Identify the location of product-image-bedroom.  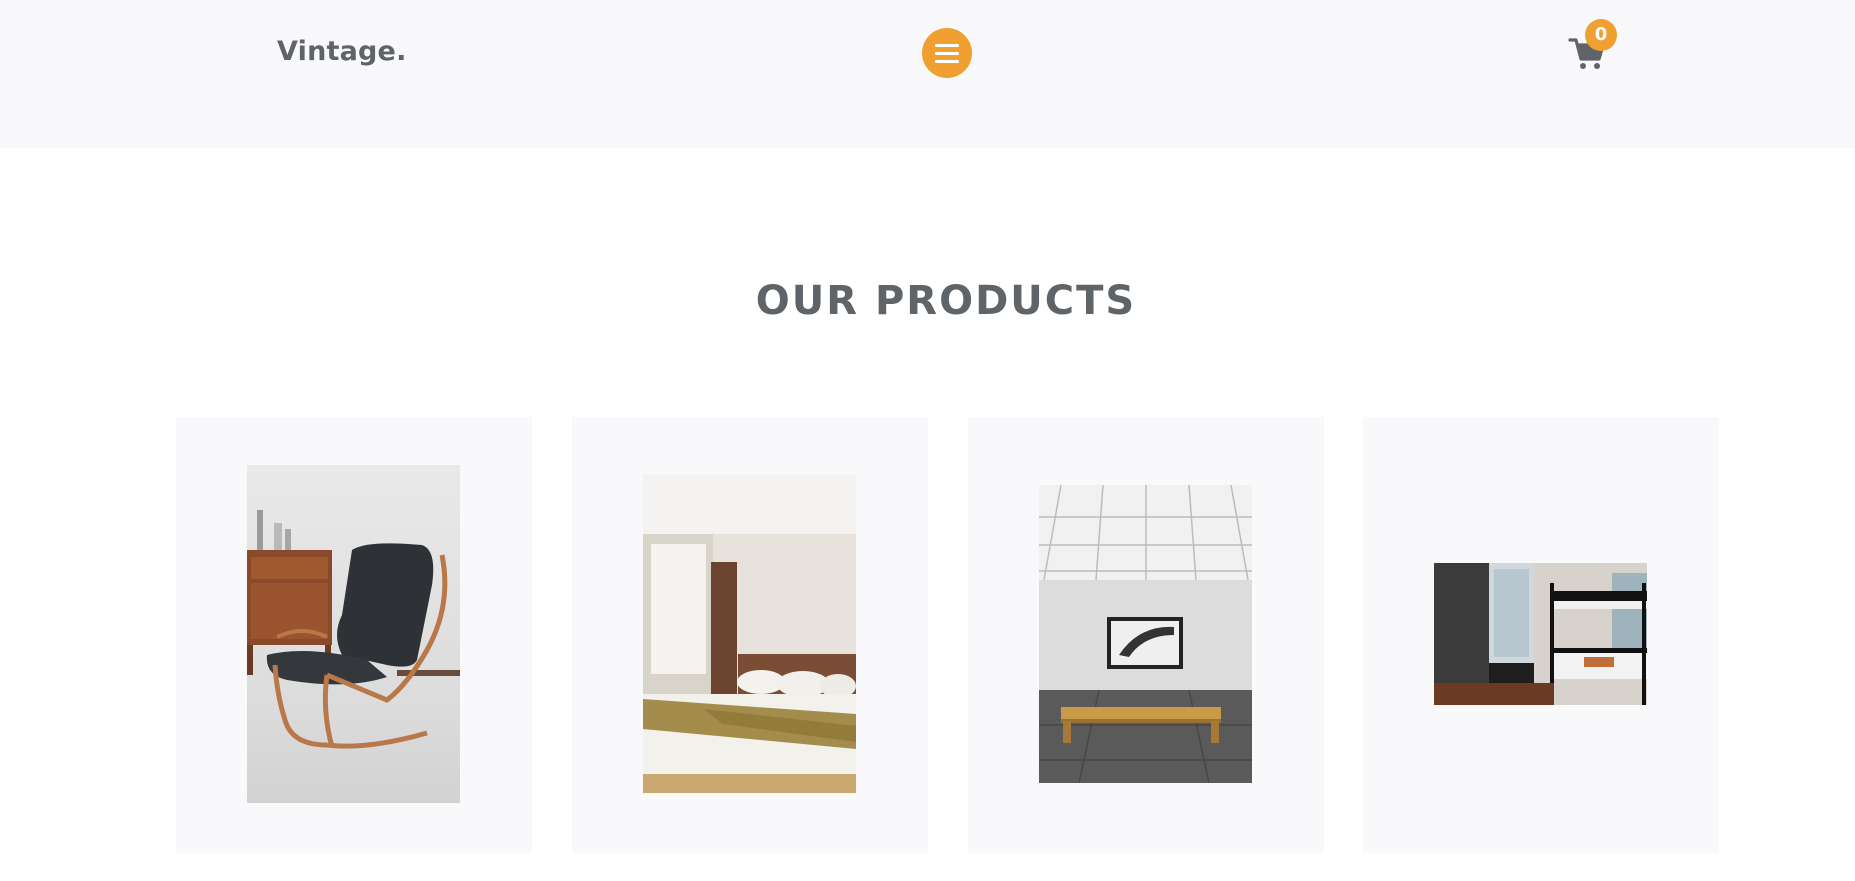
(749, 633).